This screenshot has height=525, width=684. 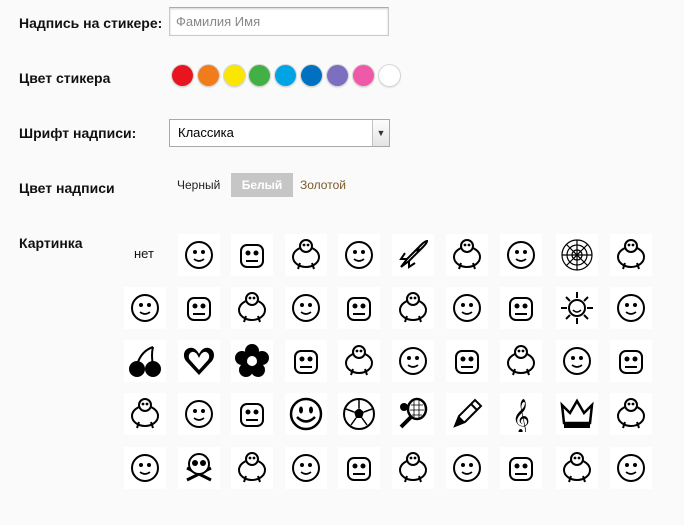 I want to click on picture-option-ninja-turtle, so click(x=521, y=361).